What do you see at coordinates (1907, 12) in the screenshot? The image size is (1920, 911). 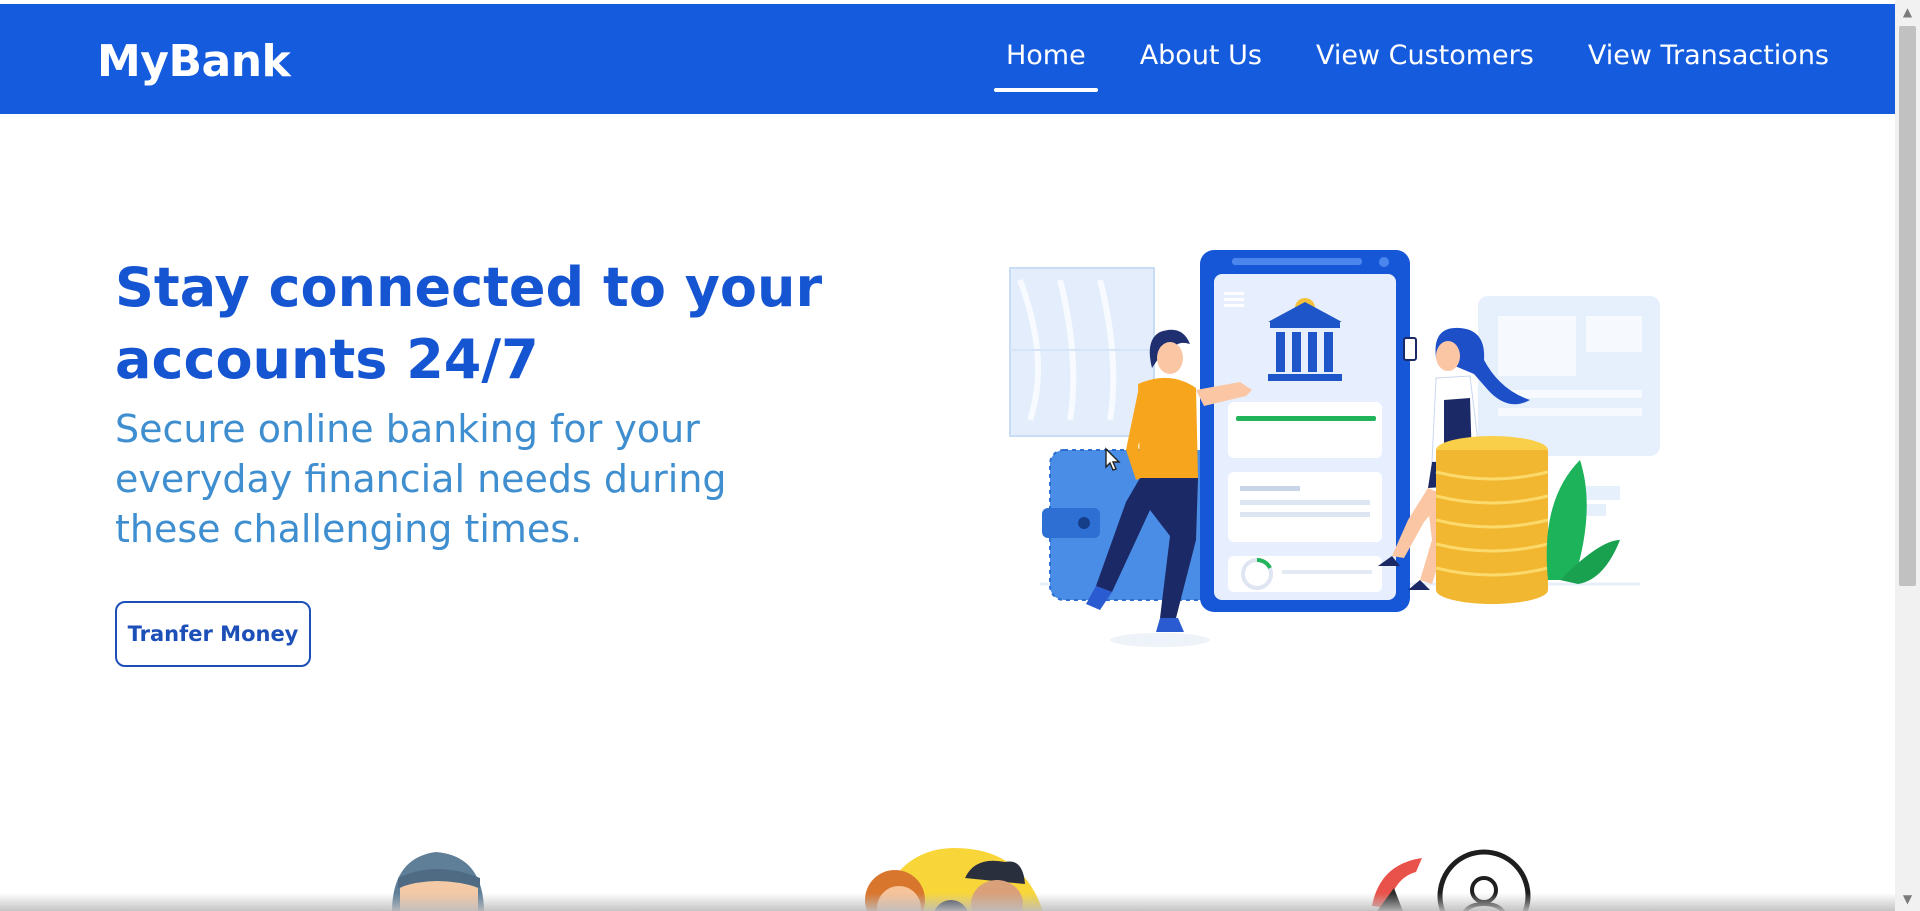 I see `scroll-up-arrow-icon: ▲` at bounding box center [1907, 12].